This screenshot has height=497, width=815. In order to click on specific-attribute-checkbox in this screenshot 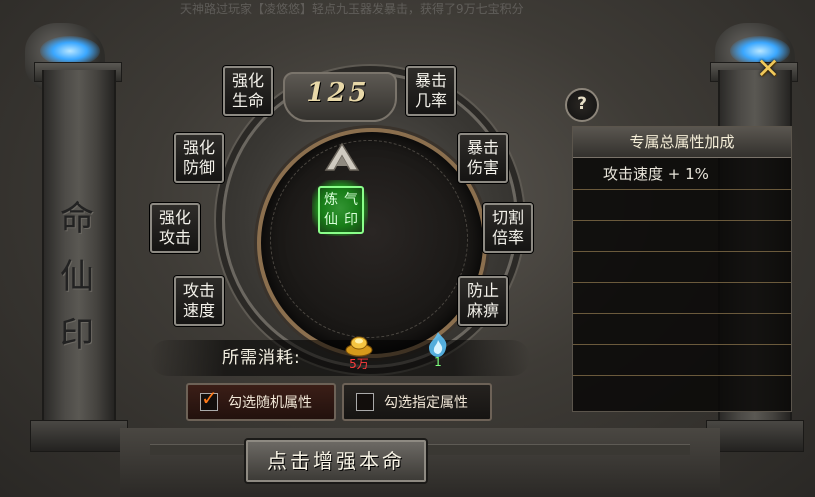, I will do `click(365, 402)`.